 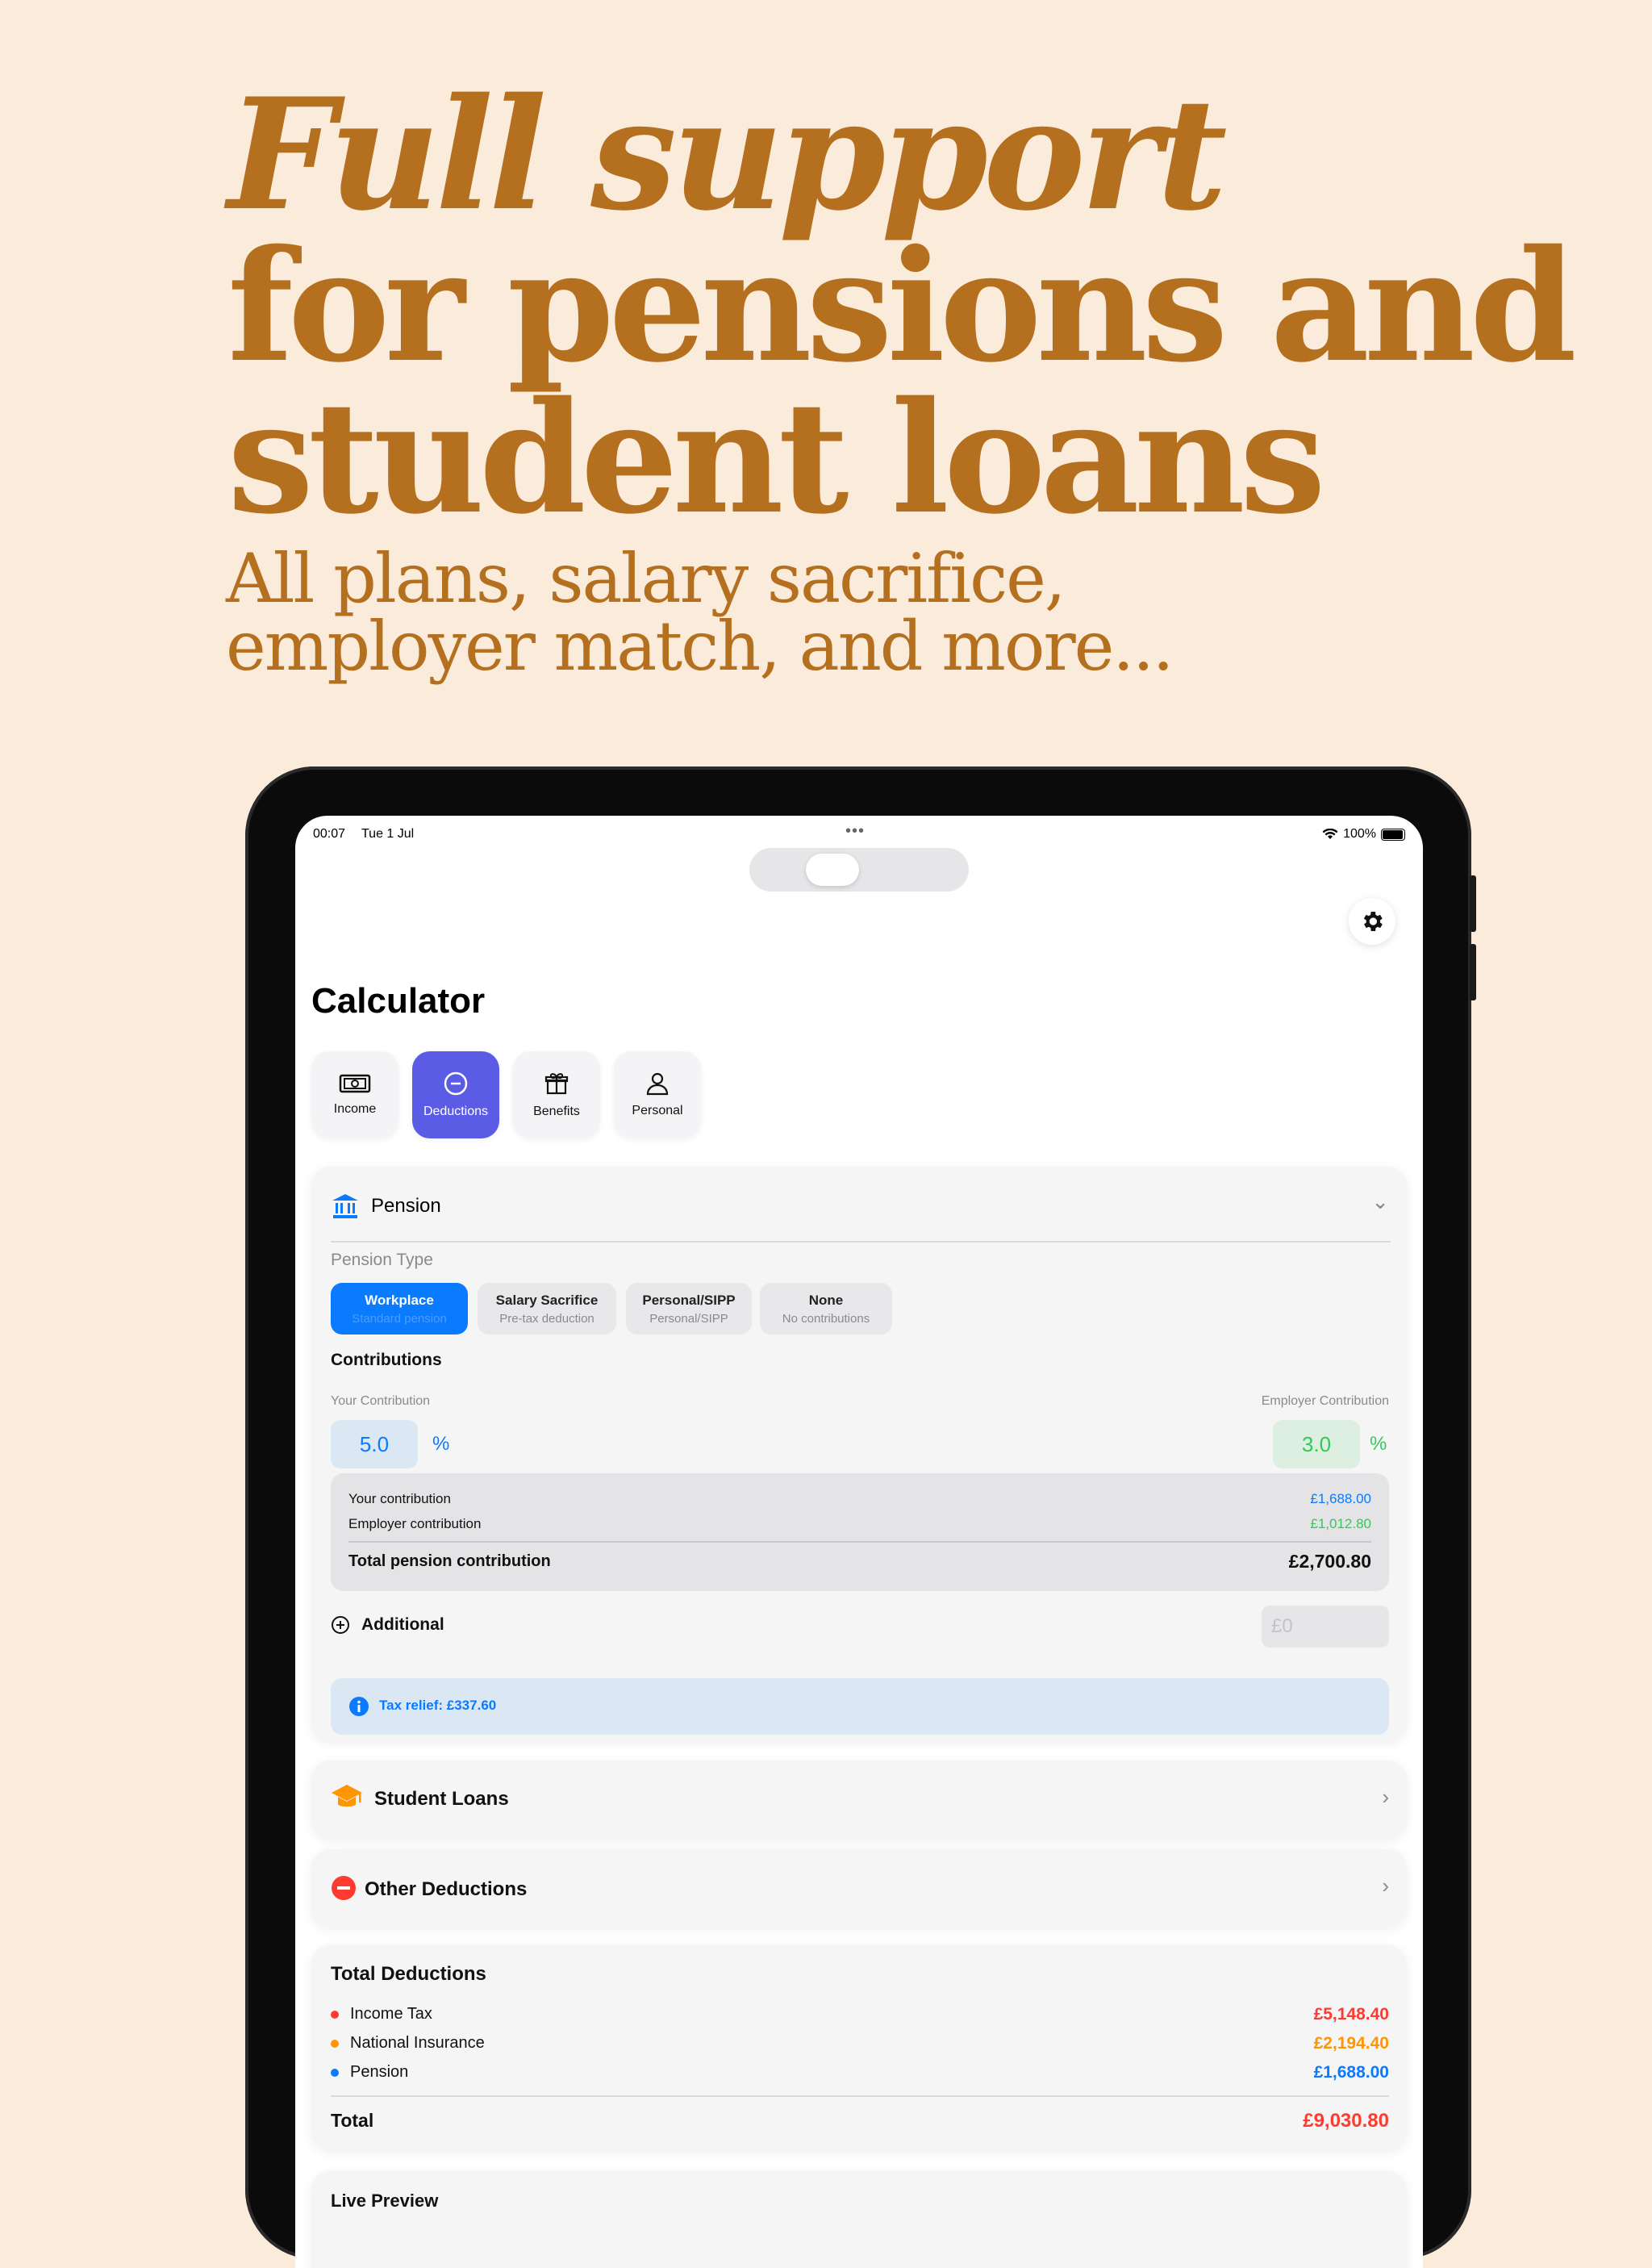 What do you see at coordinates (861, 1242) in the screenshot?
I see `pension-divider` at bounding box center [861, 1242].